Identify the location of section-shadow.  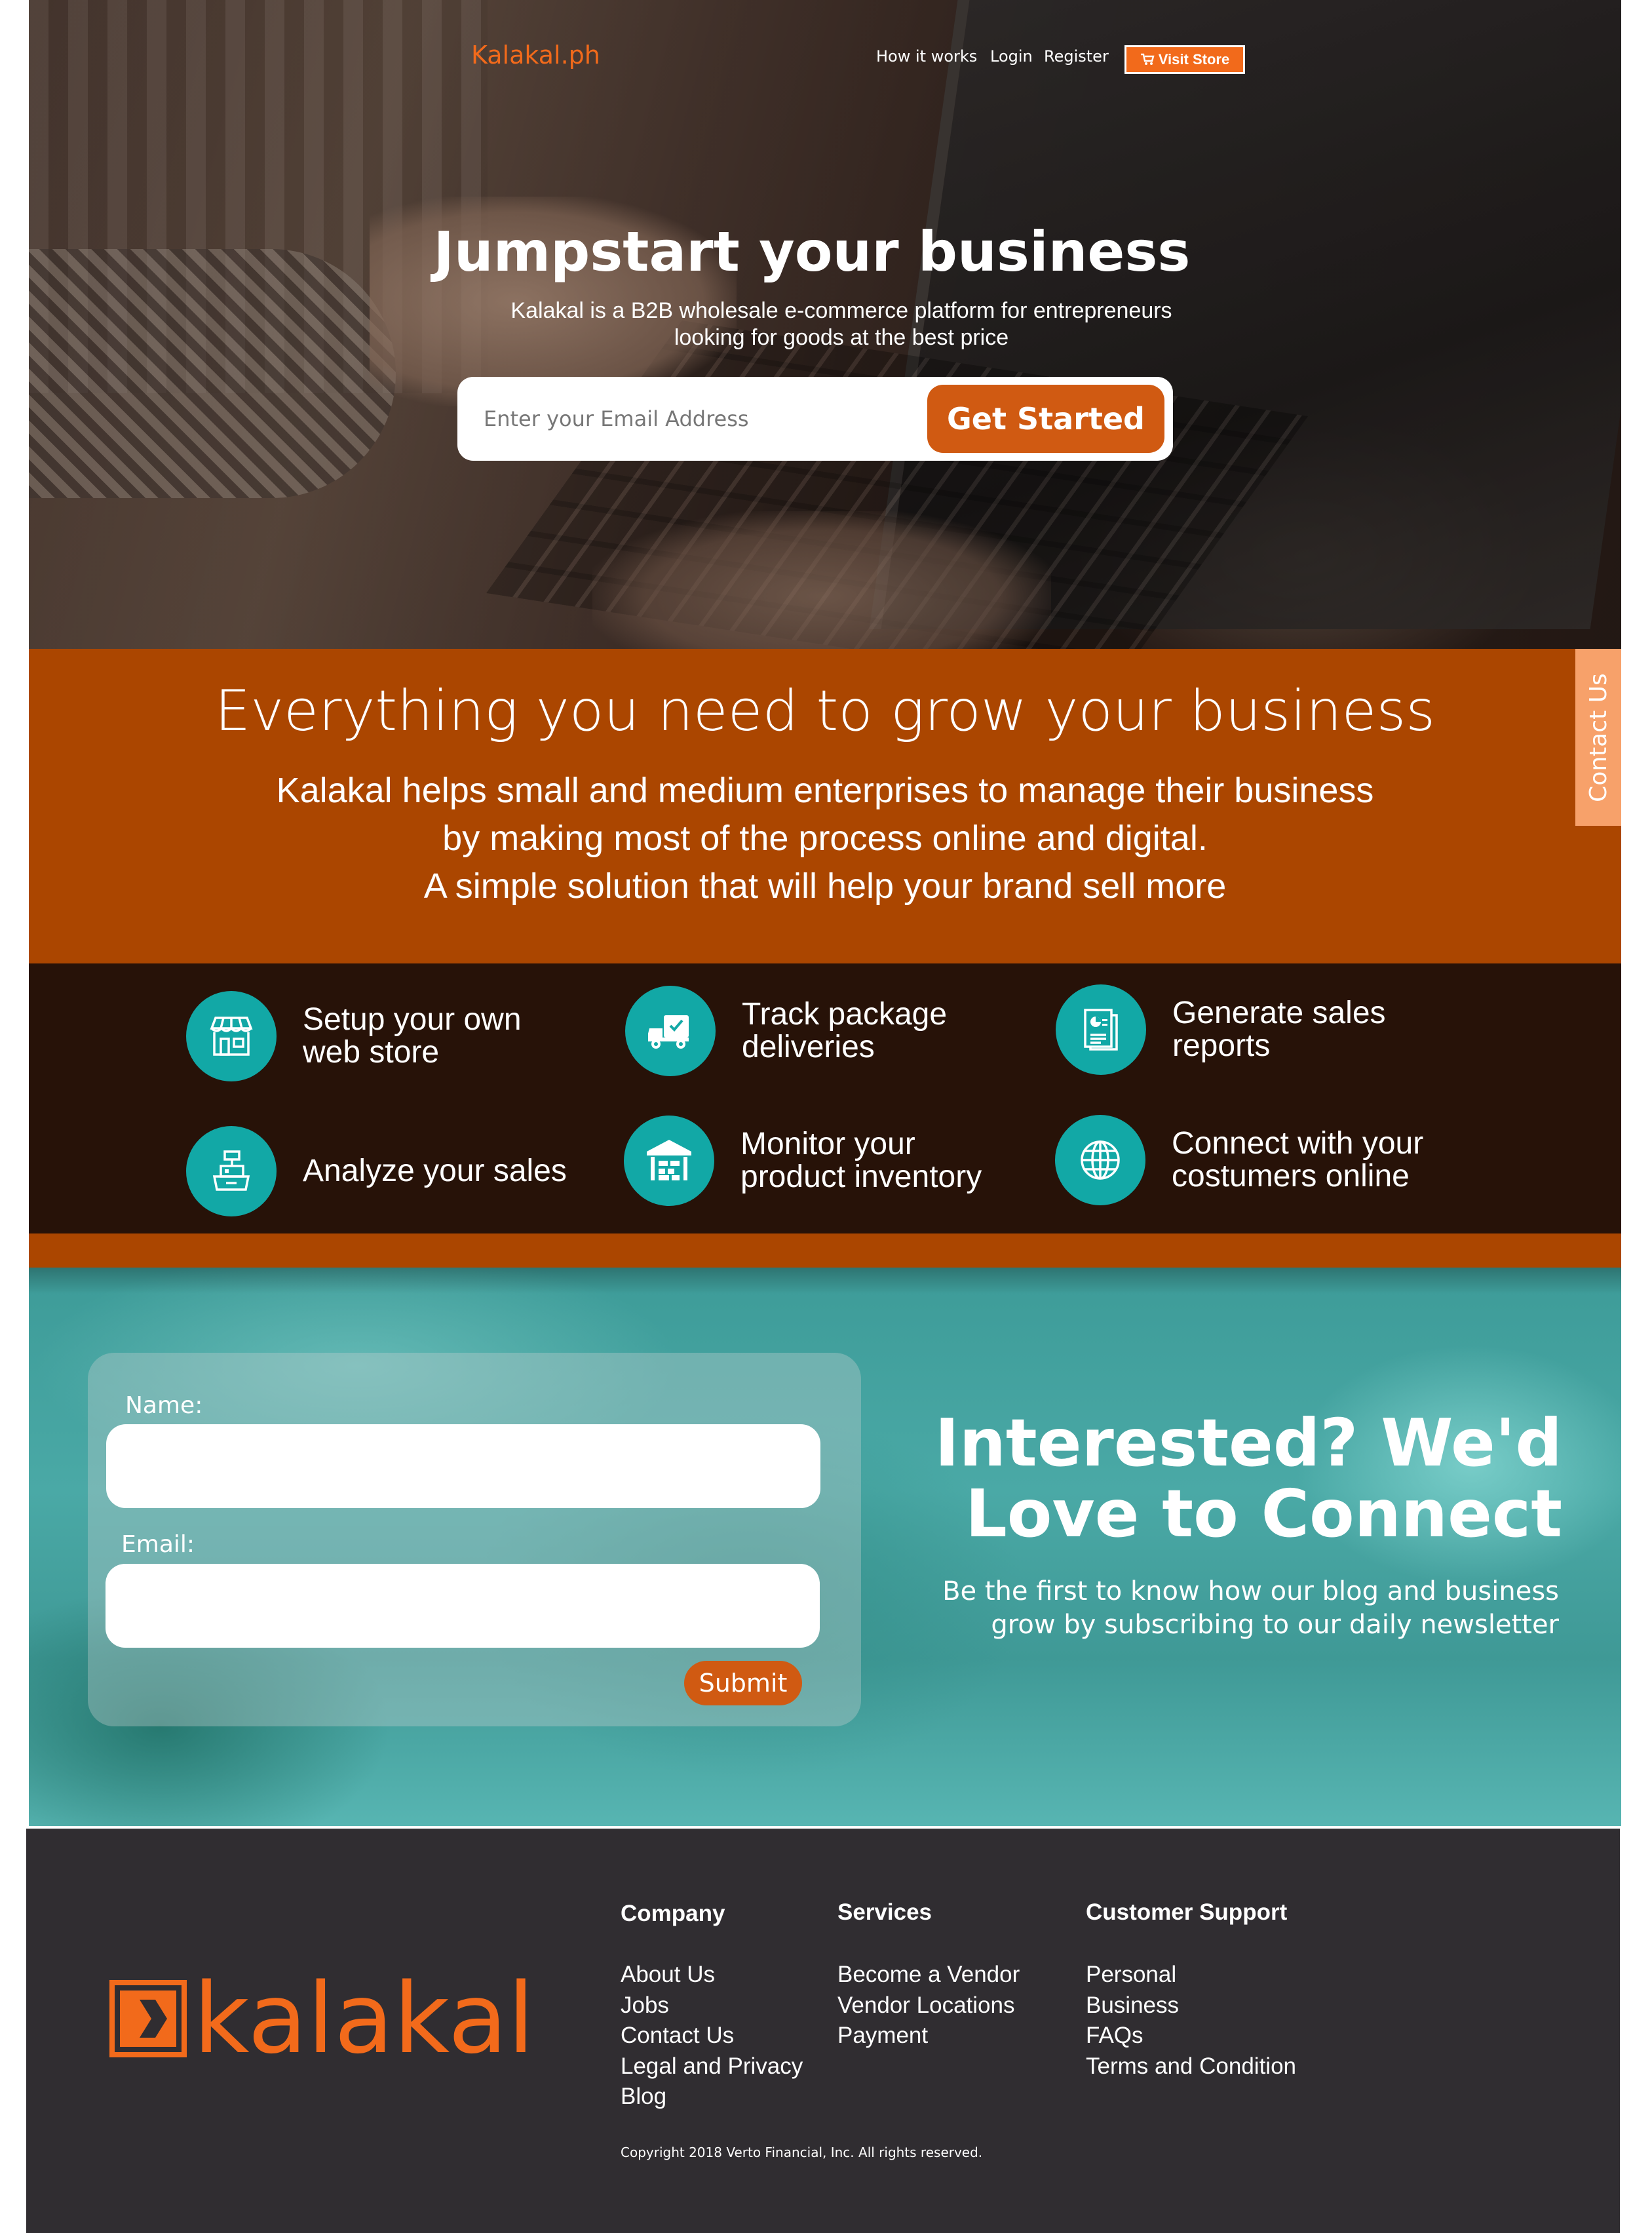
(825, 1281).